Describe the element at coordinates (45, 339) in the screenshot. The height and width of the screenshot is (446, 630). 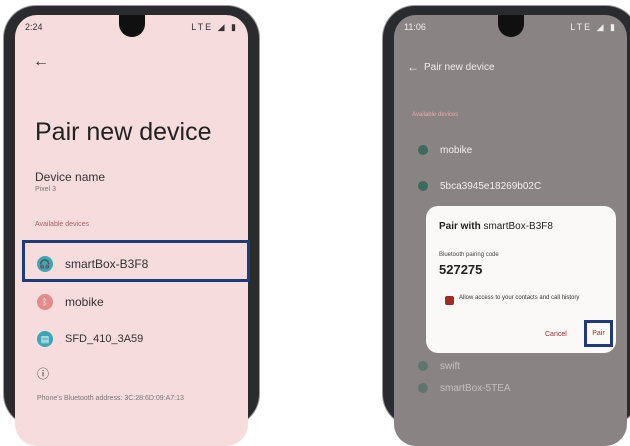
I see `printer-icon: ▤` at that location.